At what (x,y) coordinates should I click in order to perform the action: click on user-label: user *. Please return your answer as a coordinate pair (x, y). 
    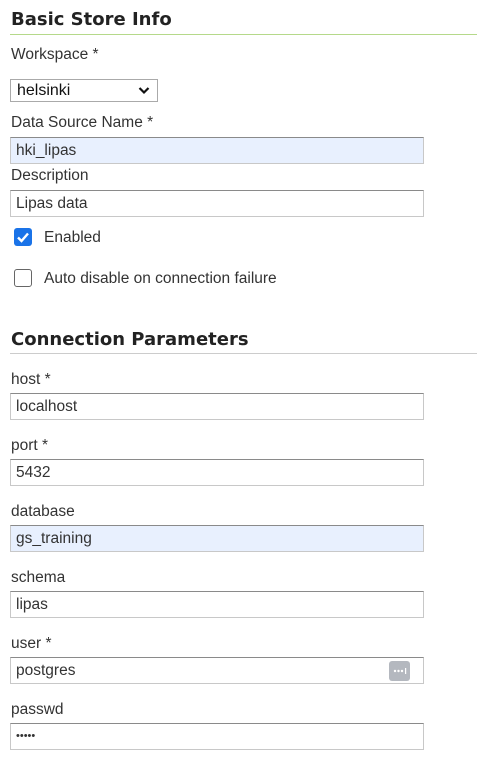
    Looking at the image, I should click on (31, 643).